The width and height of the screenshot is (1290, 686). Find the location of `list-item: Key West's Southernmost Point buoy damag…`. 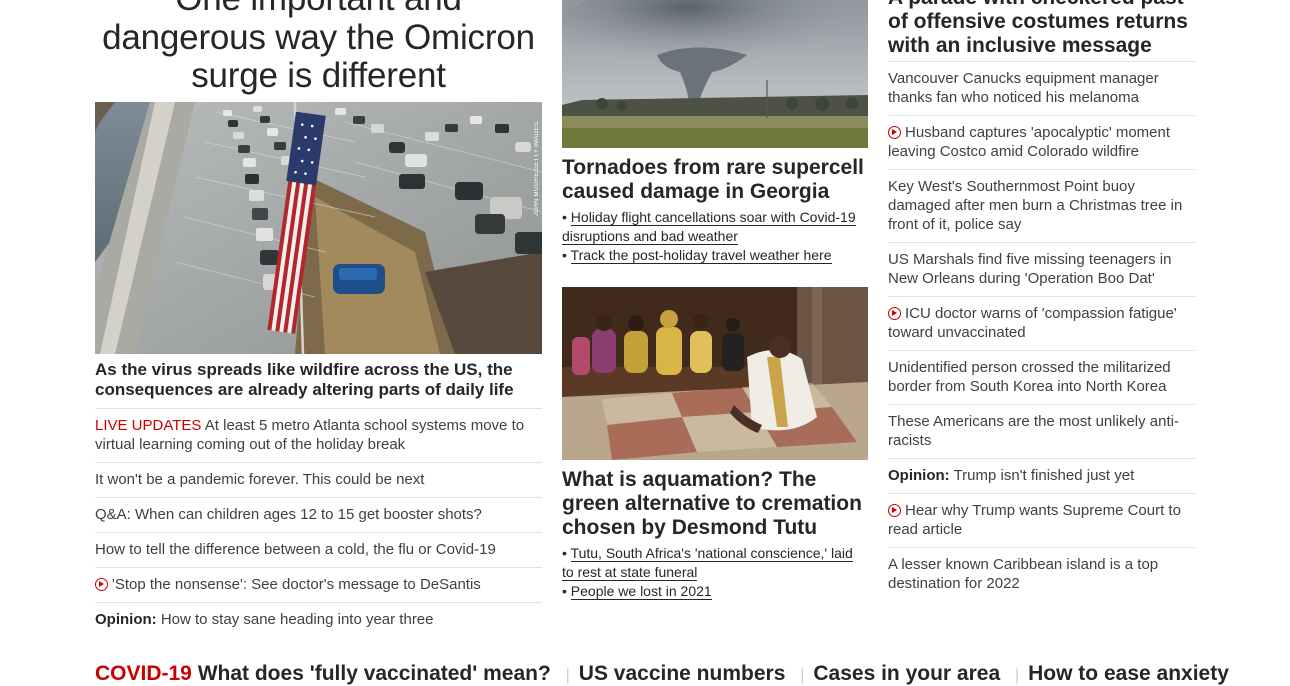

list-item: Key West's Southernmost Point buoy damag… is located at coordinates (1041, 205).